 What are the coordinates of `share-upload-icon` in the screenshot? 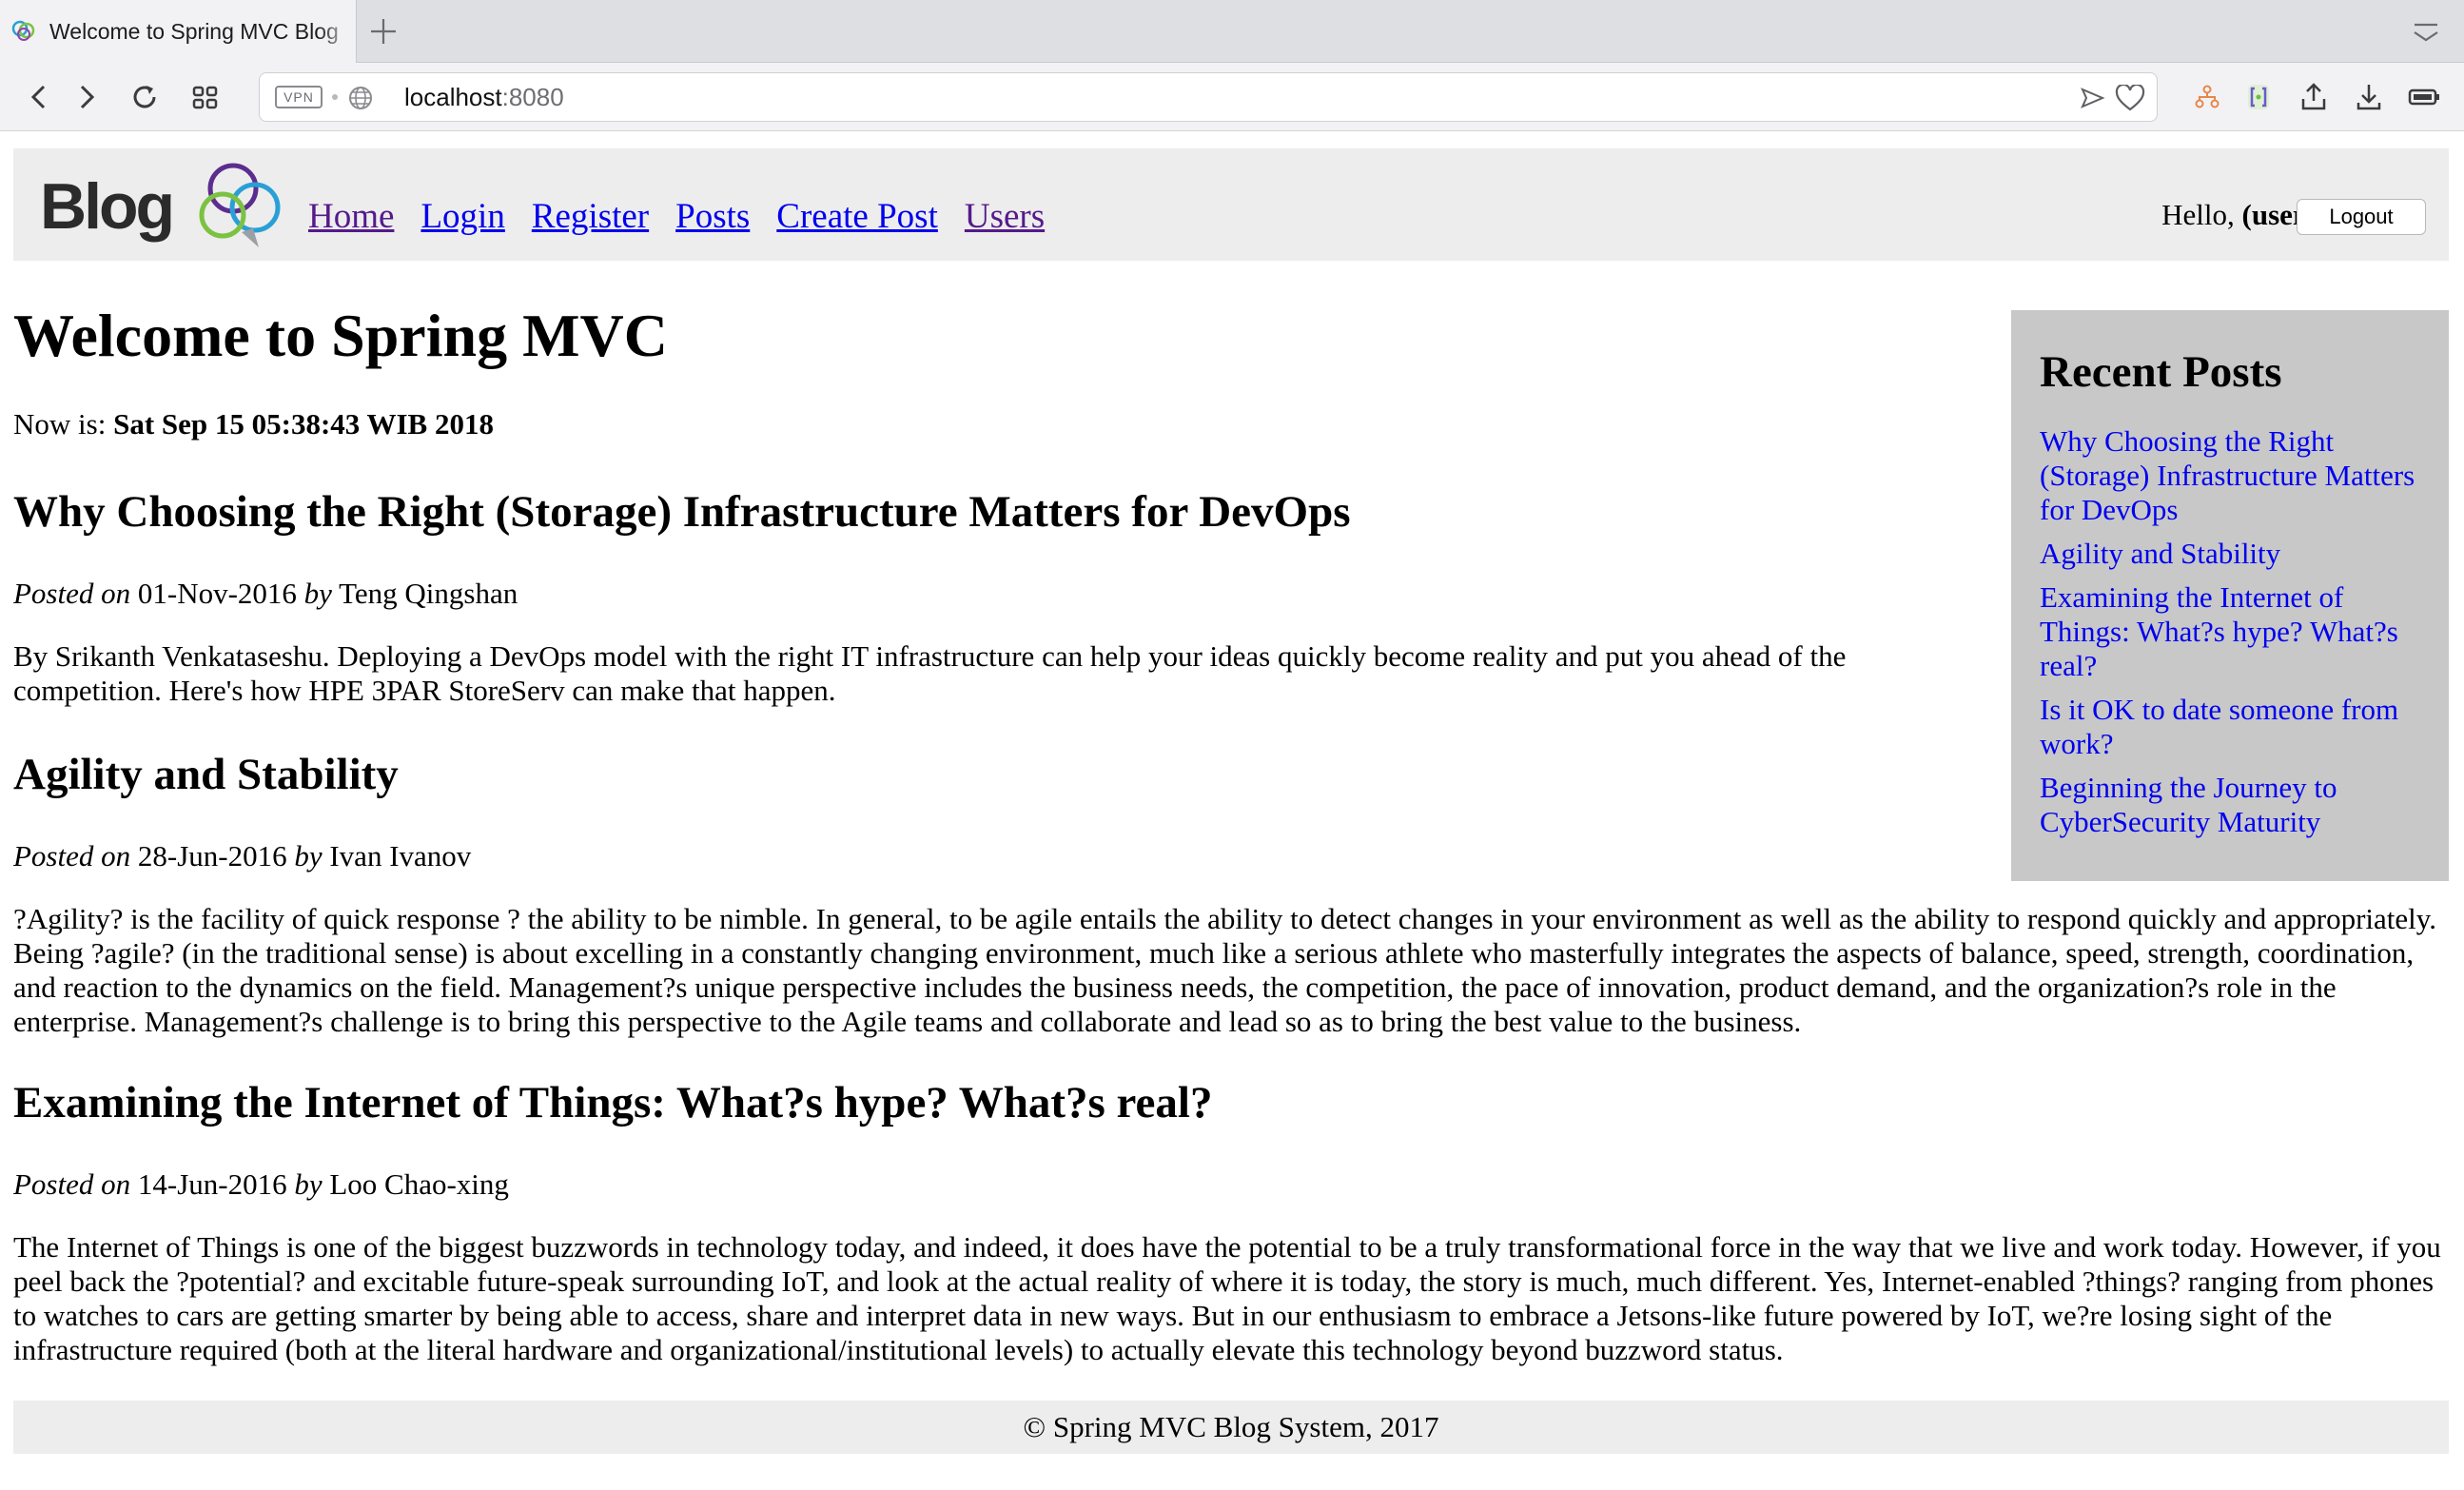 It's located at (2314, 97).